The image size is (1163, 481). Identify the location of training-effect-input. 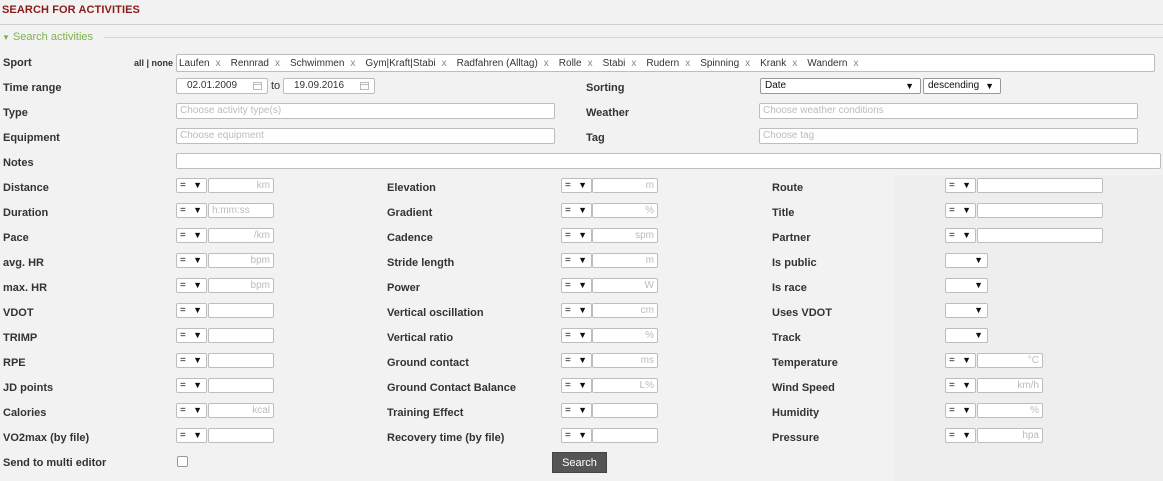
(625, 410).